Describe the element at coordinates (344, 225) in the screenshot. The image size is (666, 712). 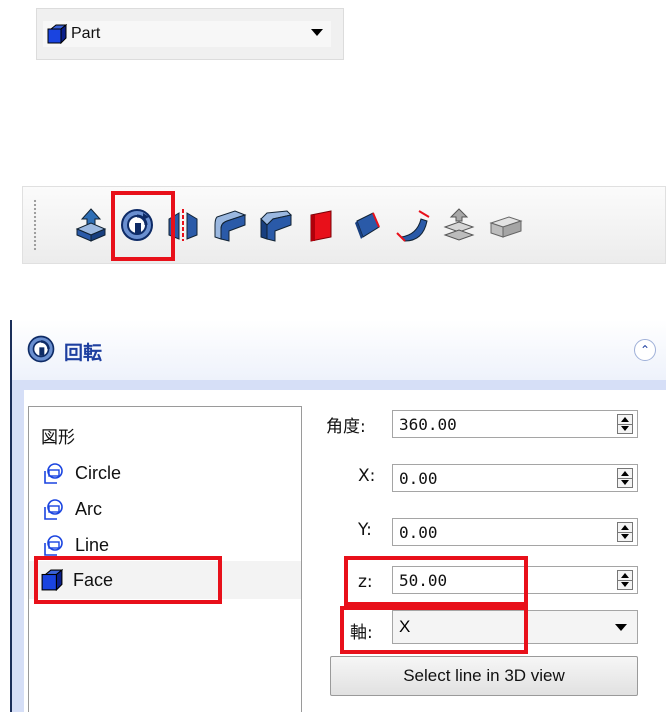
I see `part-toolbar` at that location.